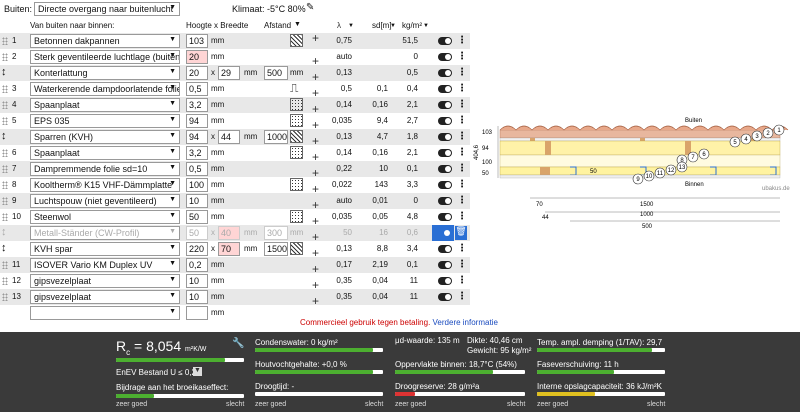  I want to click on material-select: Kooltherm® K15 VHF-Dämmplatte ▼, so click(105, 185).